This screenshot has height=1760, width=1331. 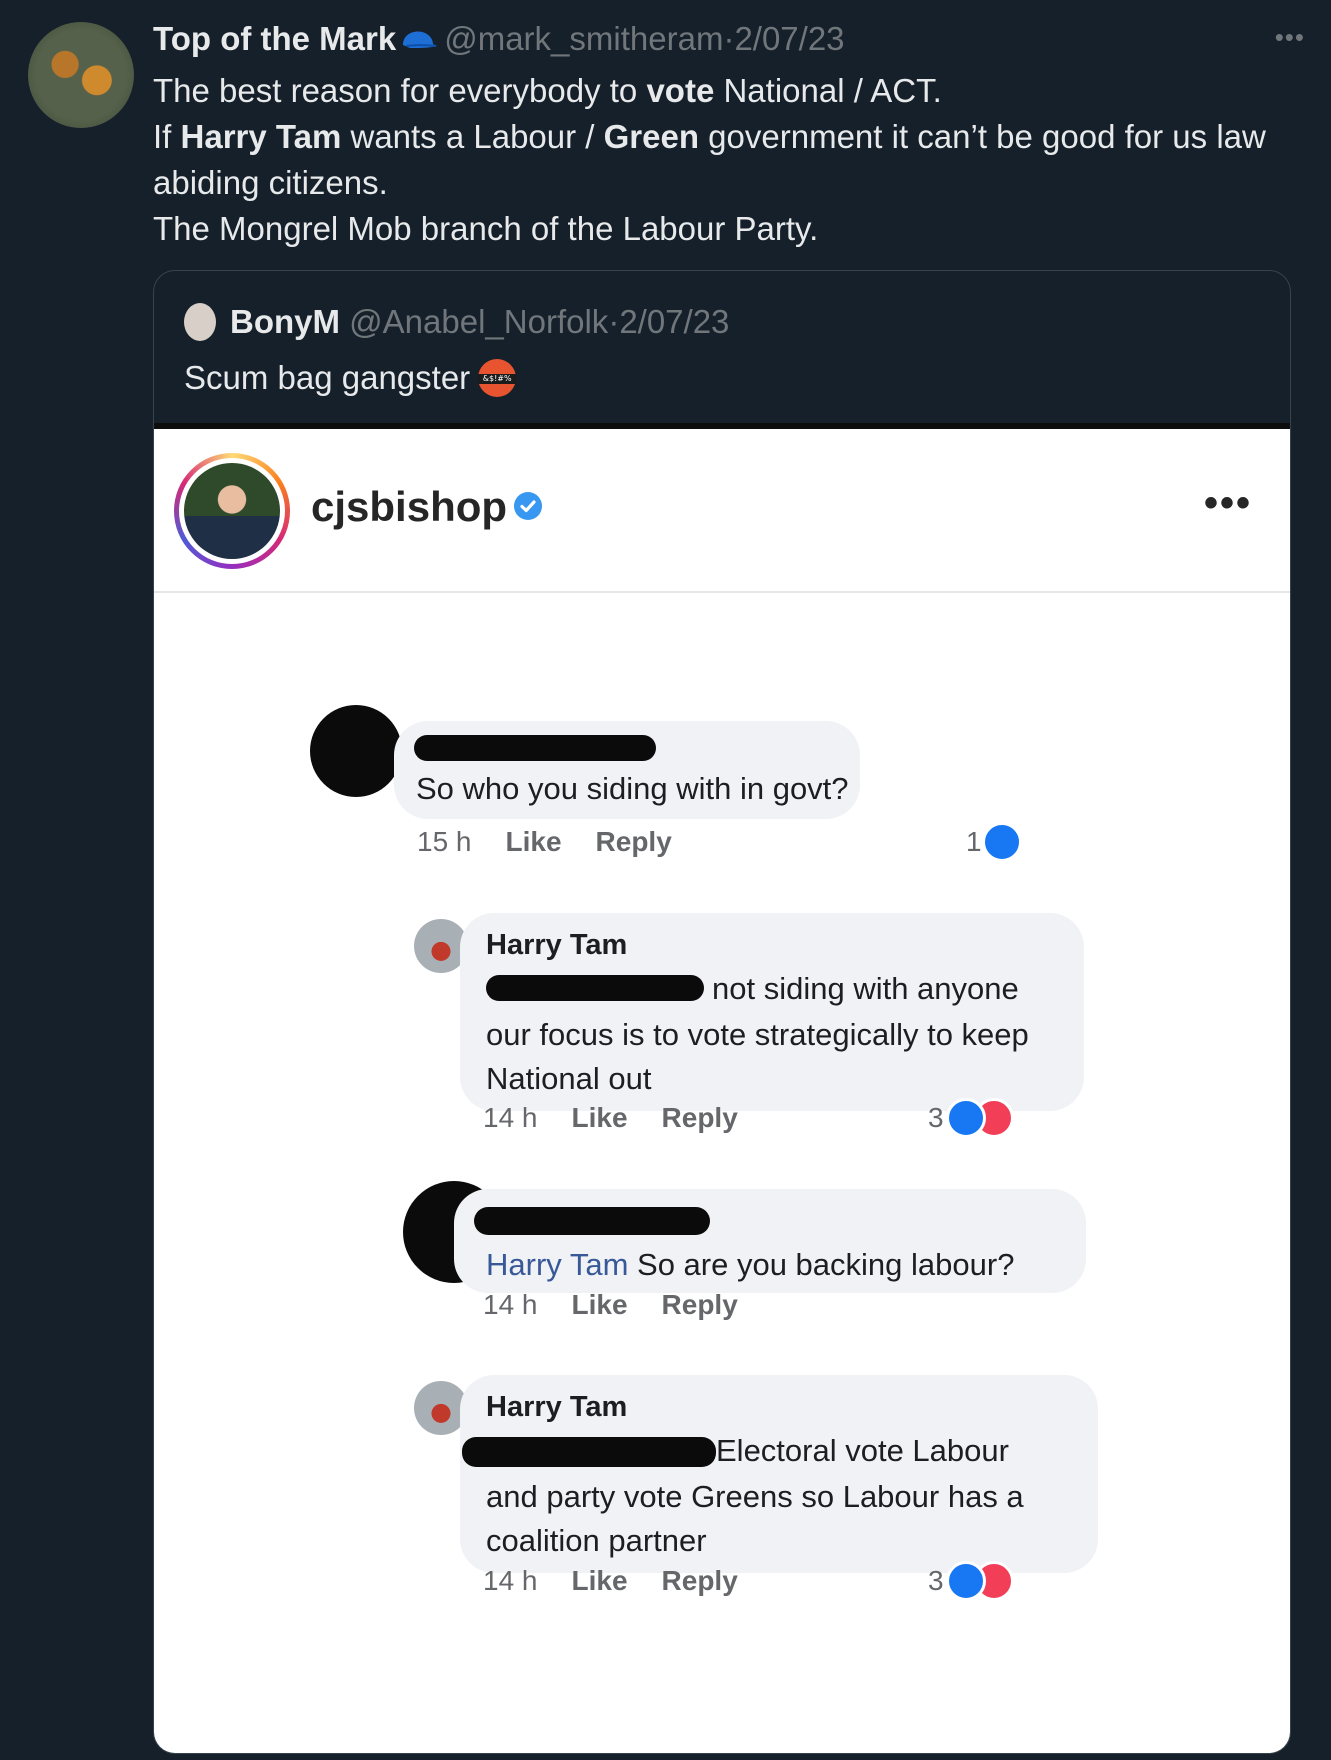 I want to click on cap-icon, so click(x=420, y=39).